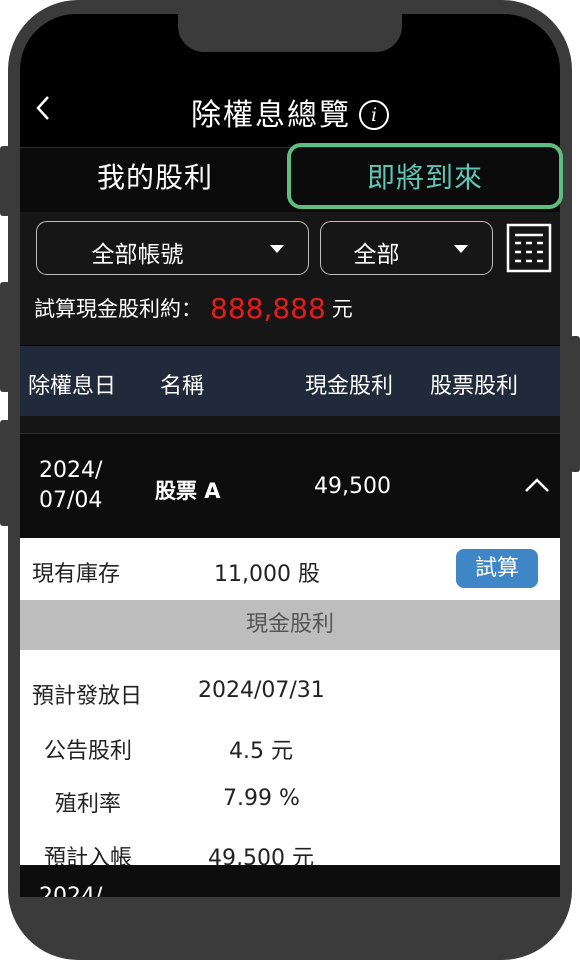 This screenshot has width=580, height=960. What do you see at coordinates (182, 386) in the screenshot?
I see `column-header-name: 名稱` at bounding box center [182, 386].